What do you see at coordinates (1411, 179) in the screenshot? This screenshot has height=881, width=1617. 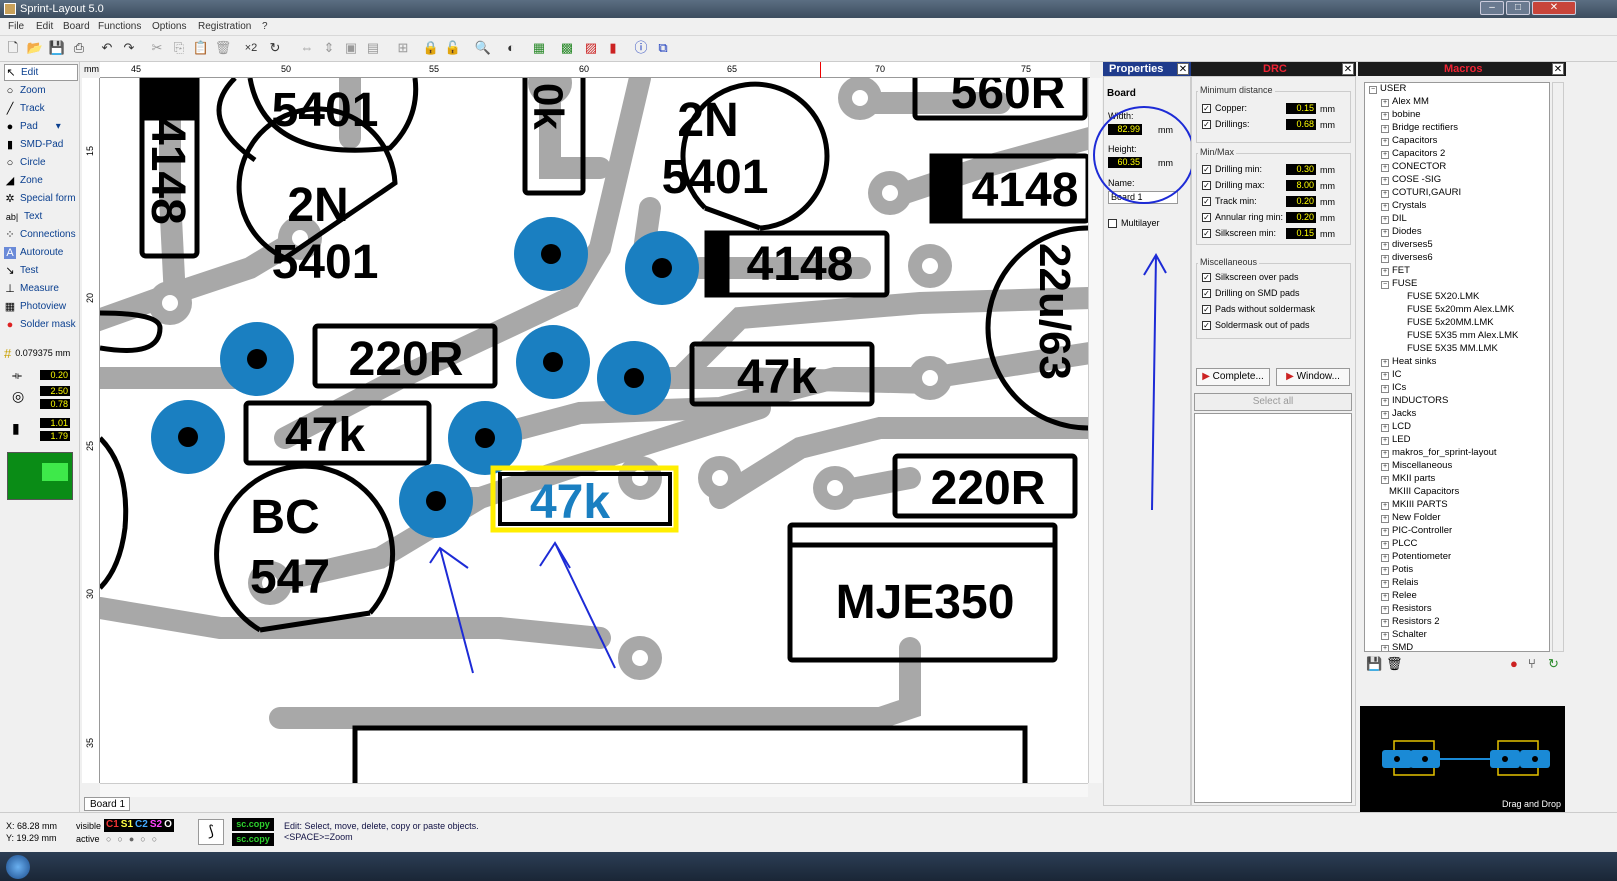 I see `tree-folder: + COSE -SIG` at bounding box center [1411, 179].